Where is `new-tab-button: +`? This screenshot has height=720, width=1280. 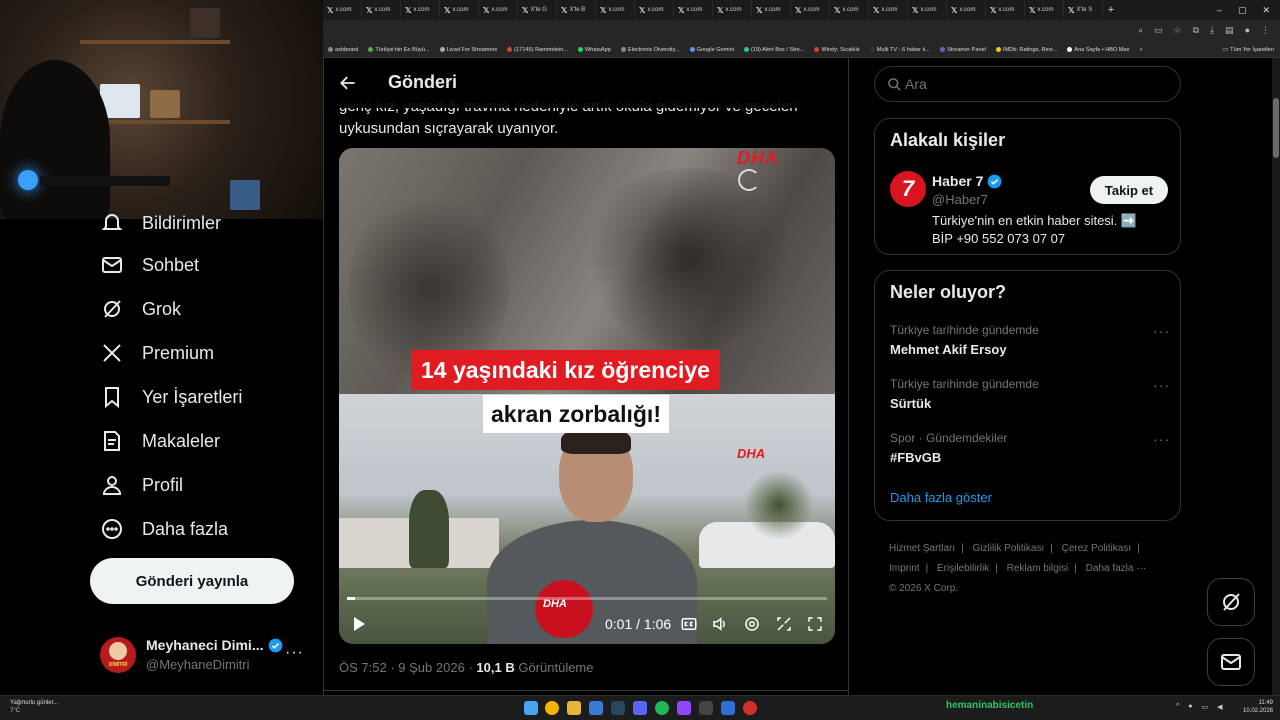
new-tab-button: + is located at coordinates (1111, 10).